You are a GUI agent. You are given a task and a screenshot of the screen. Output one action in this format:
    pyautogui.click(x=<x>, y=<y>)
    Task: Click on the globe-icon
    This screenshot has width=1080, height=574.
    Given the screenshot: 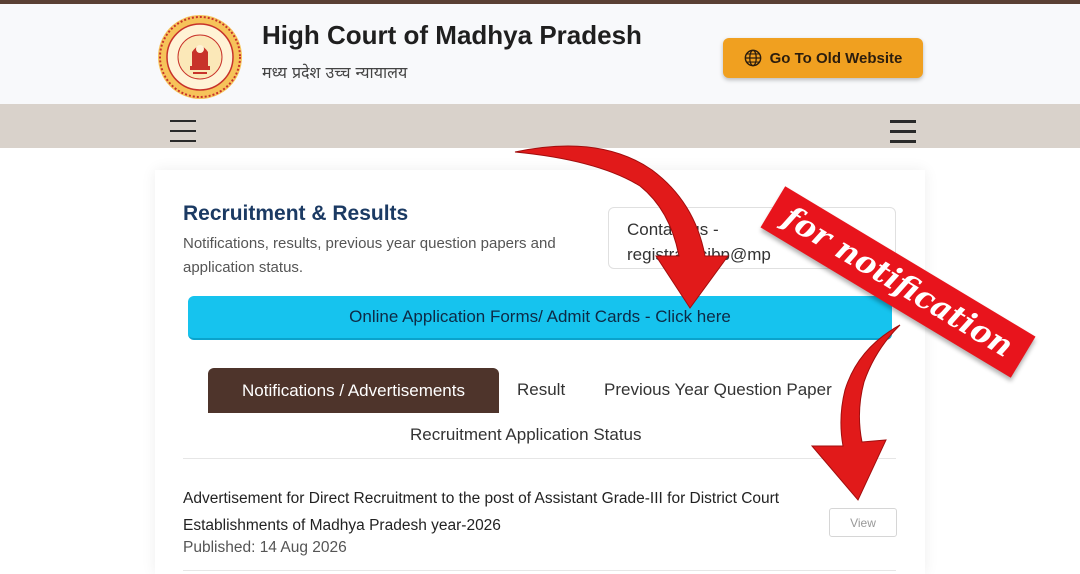 What is the action you would take?
    pyautogui.click(x=752, y=58)
    